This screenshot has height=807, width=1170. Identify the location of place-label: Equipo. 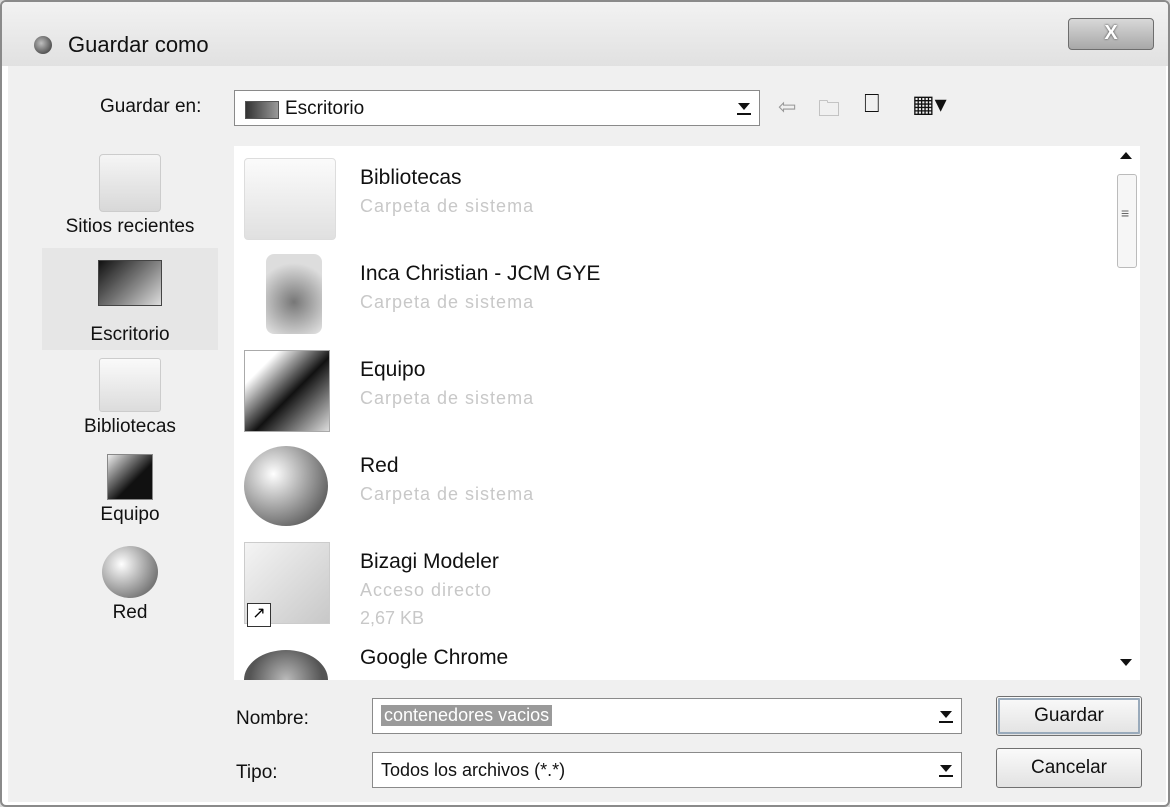
(130, 514).